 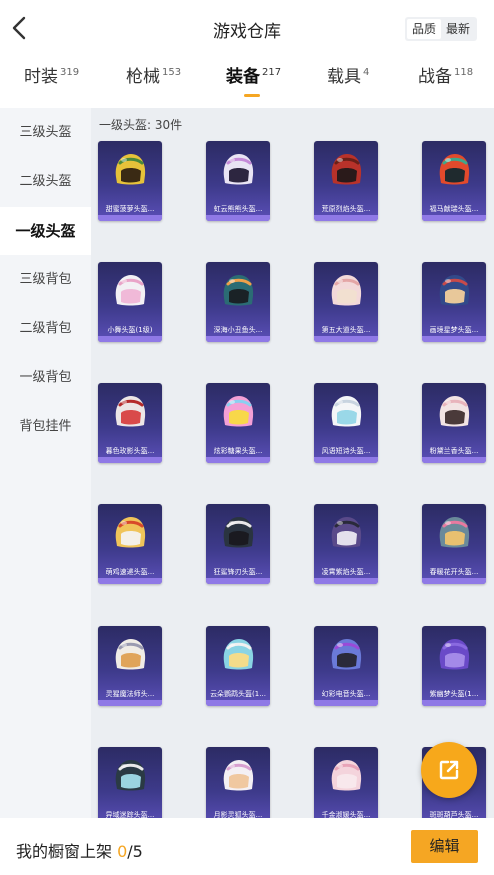 I want to click on share-button, so click(x=449, y=770).